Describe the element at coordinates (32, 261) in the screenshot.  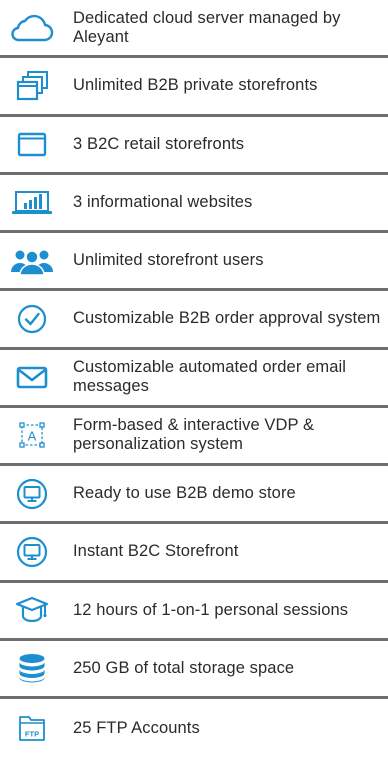
I see `users-group-icon` at that location.